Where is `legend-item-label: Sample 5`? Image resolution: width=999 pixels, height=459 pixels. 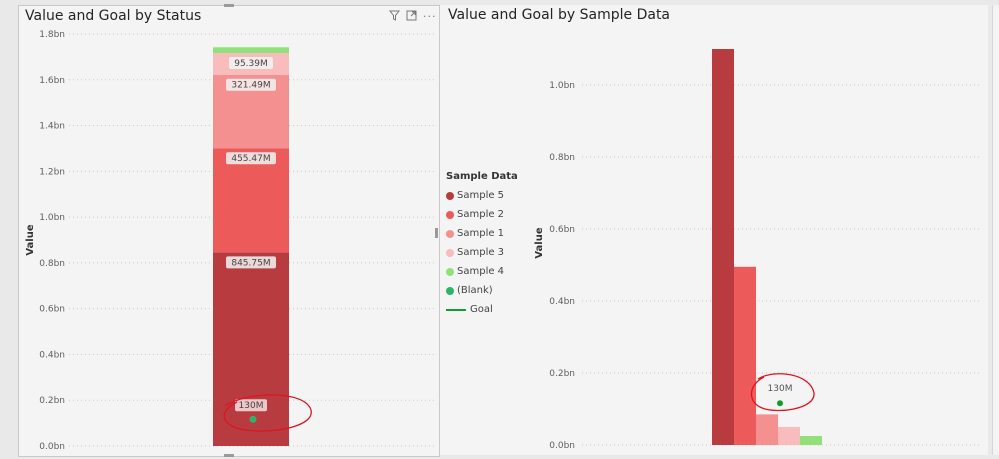
legend-item-label: Sample 5 is located at coordinates (481, 195).